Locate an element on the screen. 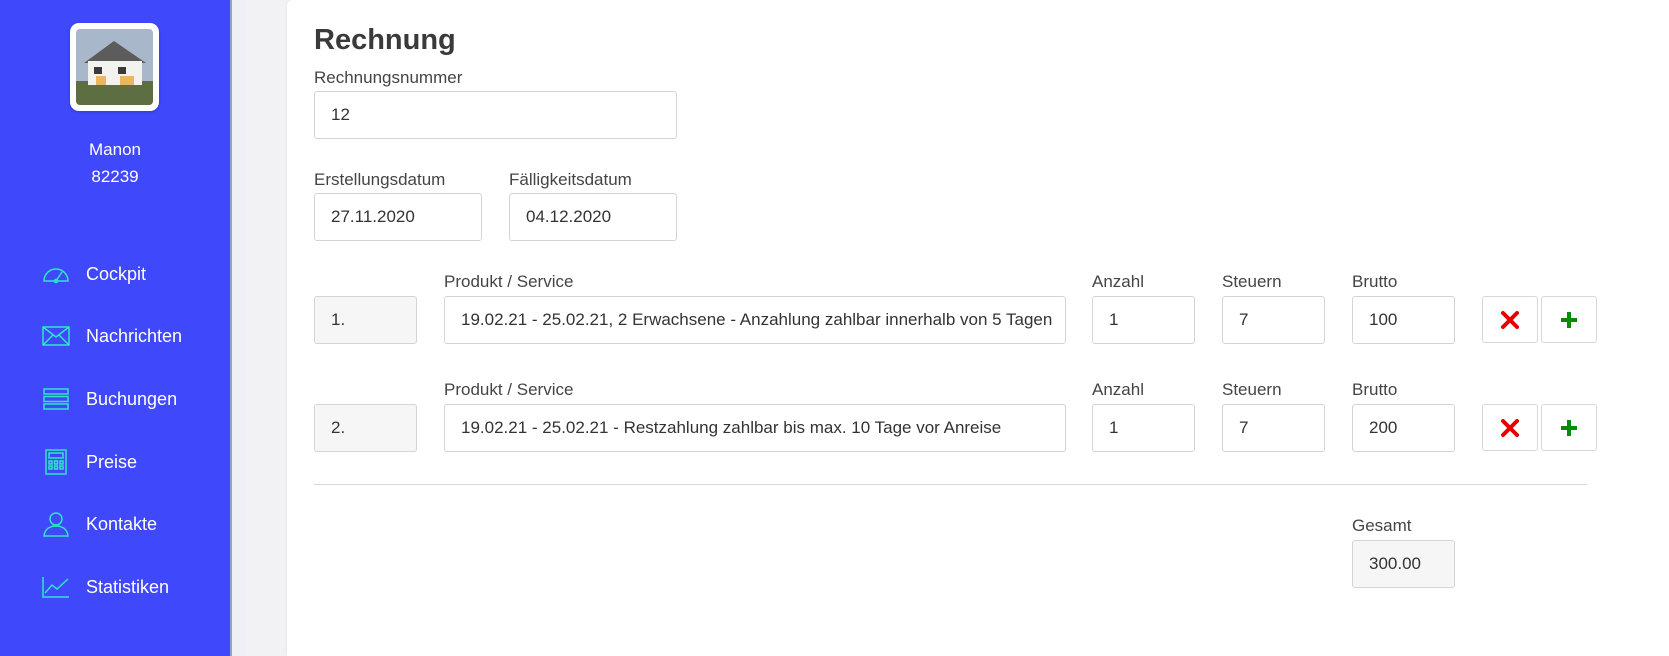 The height and width of the screenshot is (656, 1669). nav-item-cockpit: Cockpit is located at coordinates (93, 274).